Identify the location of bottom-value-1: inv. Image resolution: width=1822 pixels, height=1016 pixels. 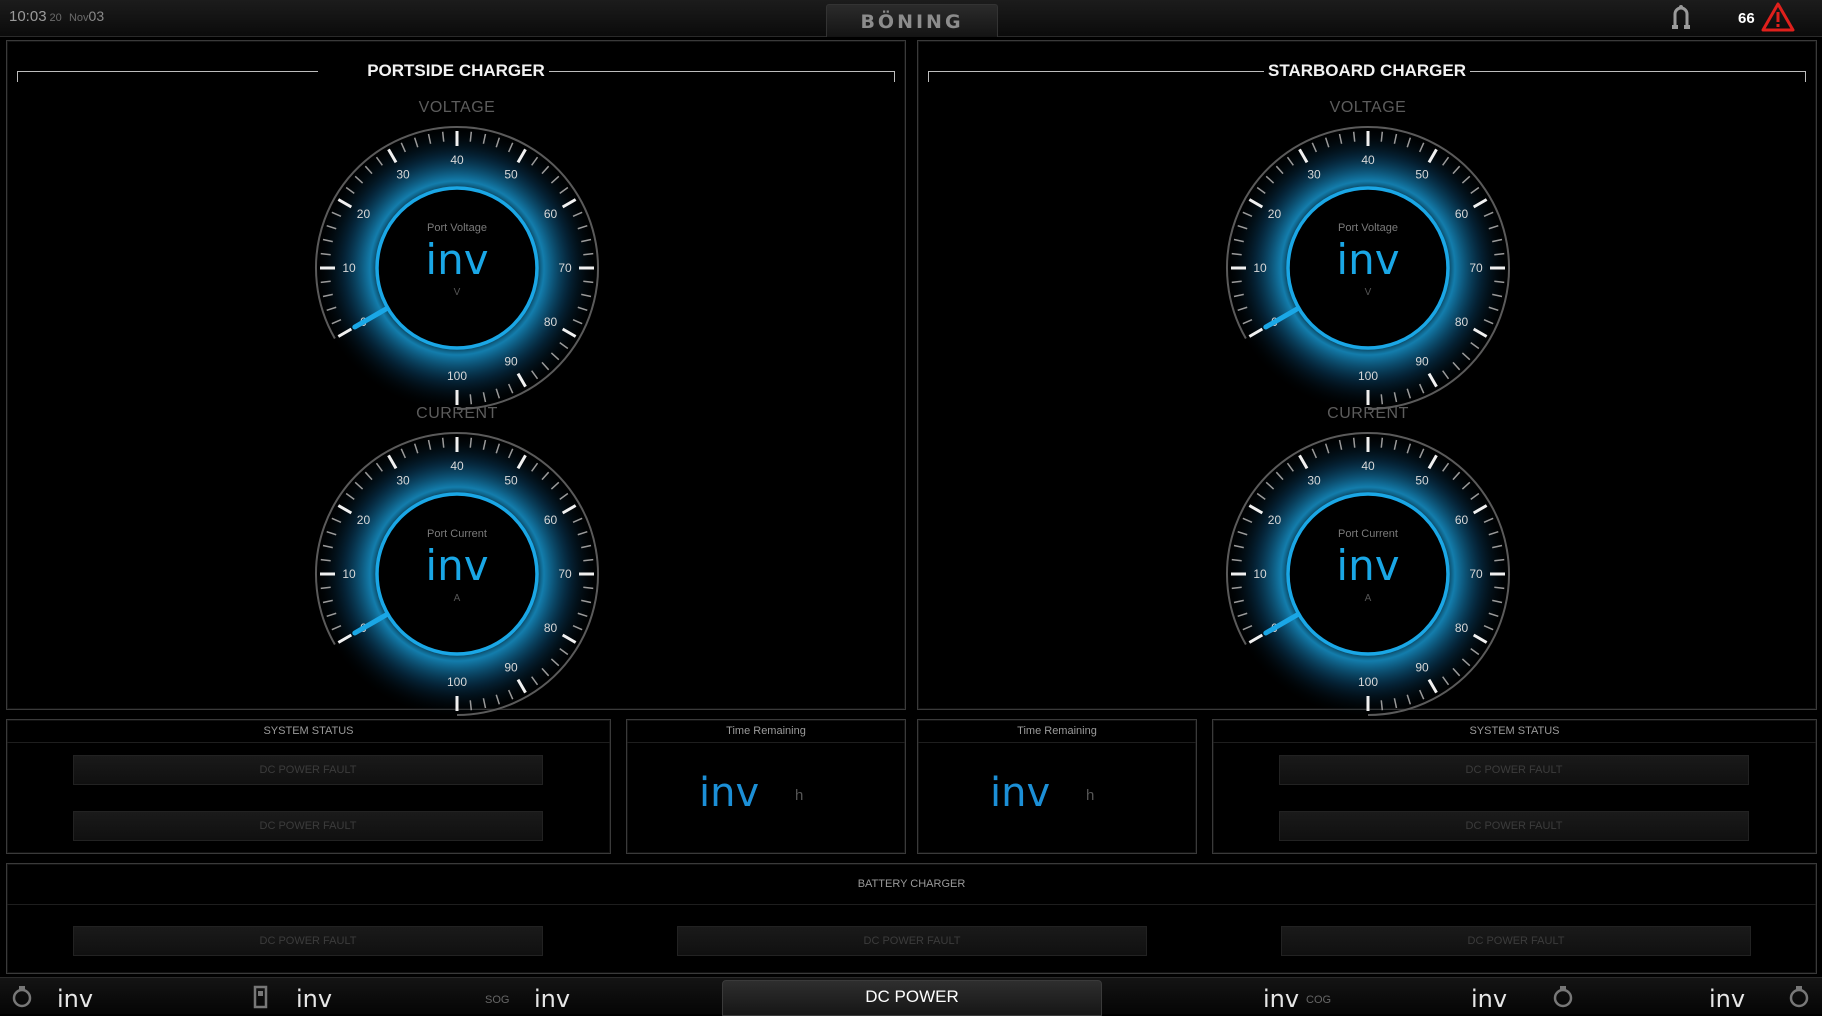
(75, 999).